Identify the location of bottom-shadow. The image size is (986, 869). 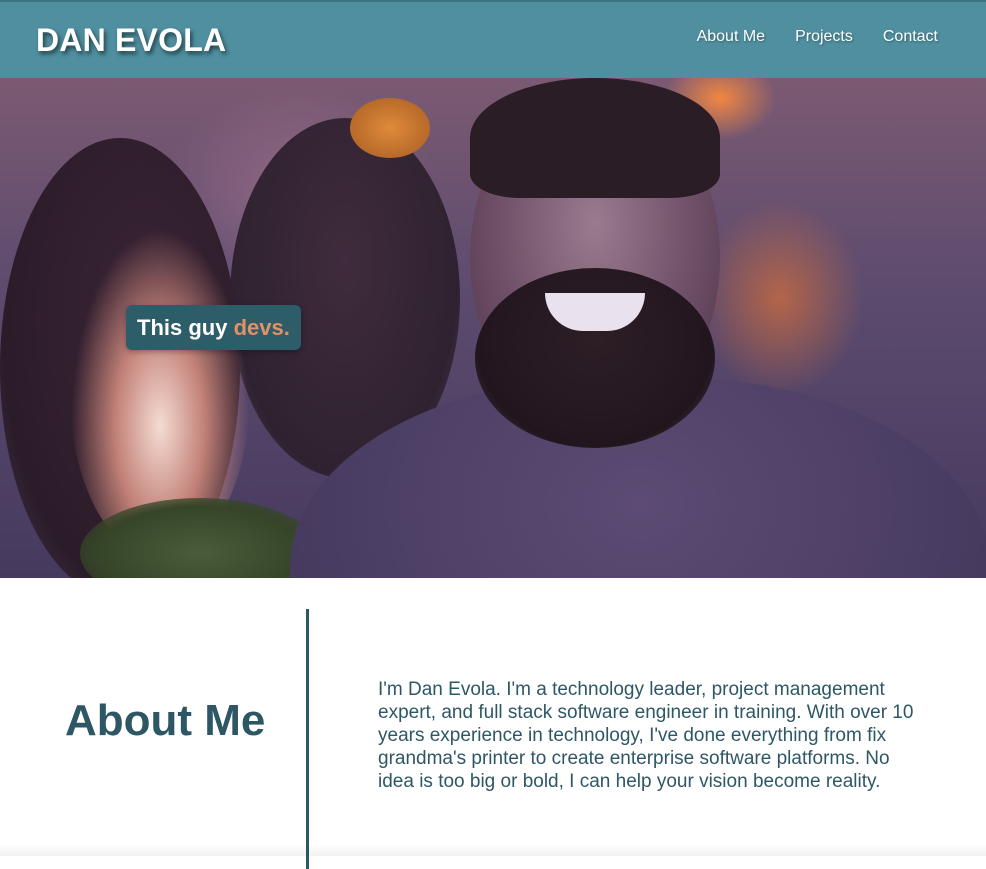
(493, 850).